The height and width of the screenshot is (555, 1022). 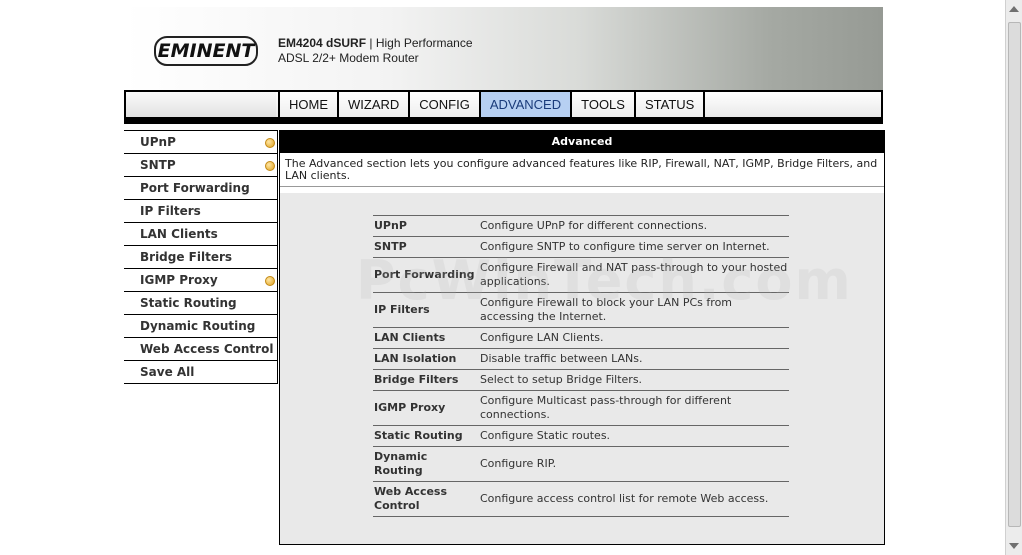 I want to click on sidebar-item-label: Dynamic Routing, so click(x=198, y=326).